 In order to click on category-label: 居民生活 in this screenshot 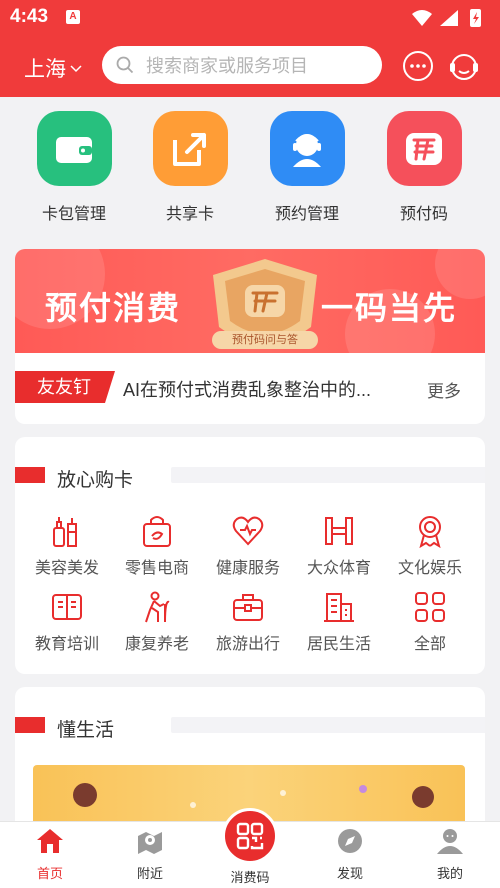, I will do `click(338, 644)`.